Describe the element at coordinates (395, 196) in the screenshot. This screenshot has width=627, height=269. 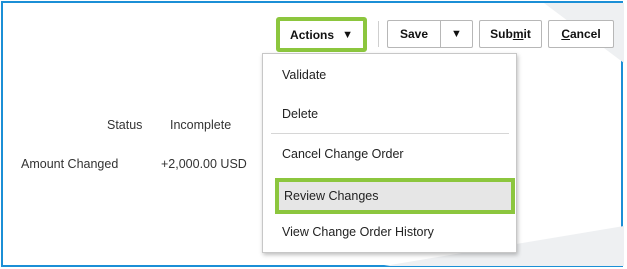
I see `menu-item-review-changes: Review Changes` at that location.